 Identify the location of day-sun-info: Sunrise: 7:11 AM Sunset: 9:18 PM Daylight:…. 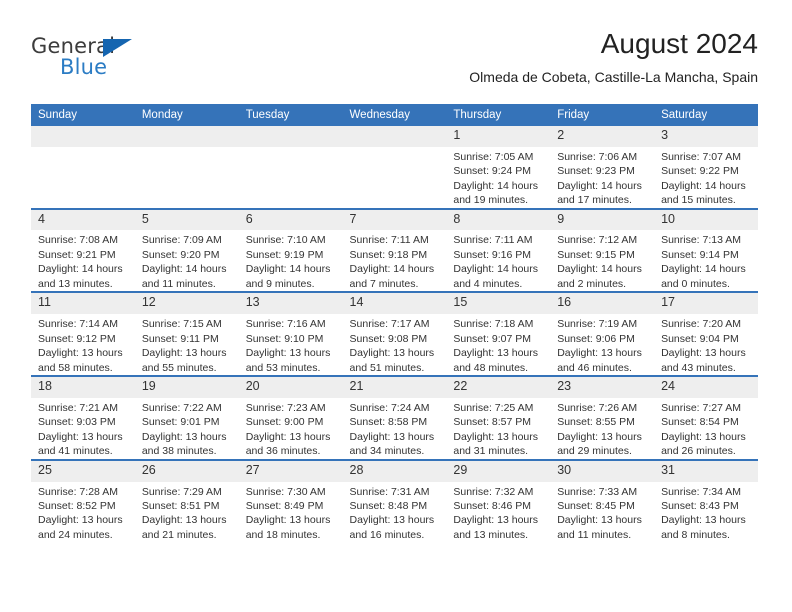
(395, 260).